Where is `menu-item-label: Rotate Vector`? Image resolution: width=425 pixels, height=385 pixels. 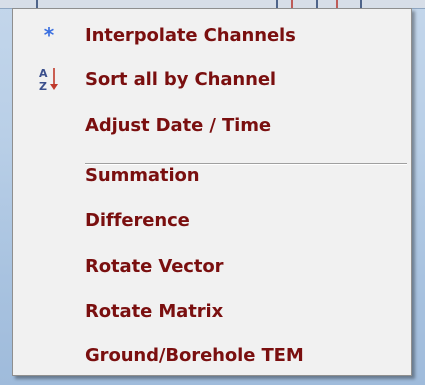
menu-item-label: Rotate Vector is located at coordinates (154, 266).